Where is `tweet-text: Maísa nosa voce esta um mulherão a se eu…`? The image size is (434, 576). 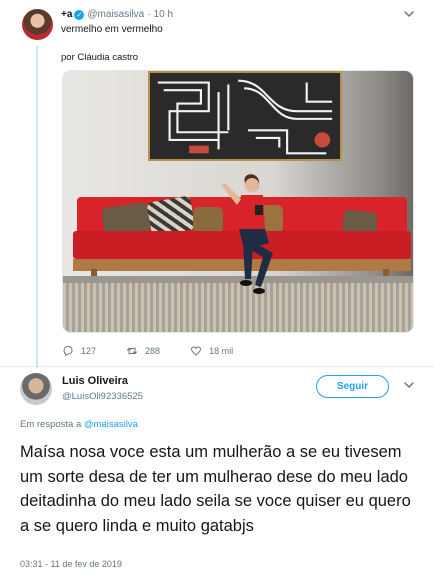 tweet-text: Maísa nosa voce esta um mulherão a se eu… is located at coordinates (215, 489).